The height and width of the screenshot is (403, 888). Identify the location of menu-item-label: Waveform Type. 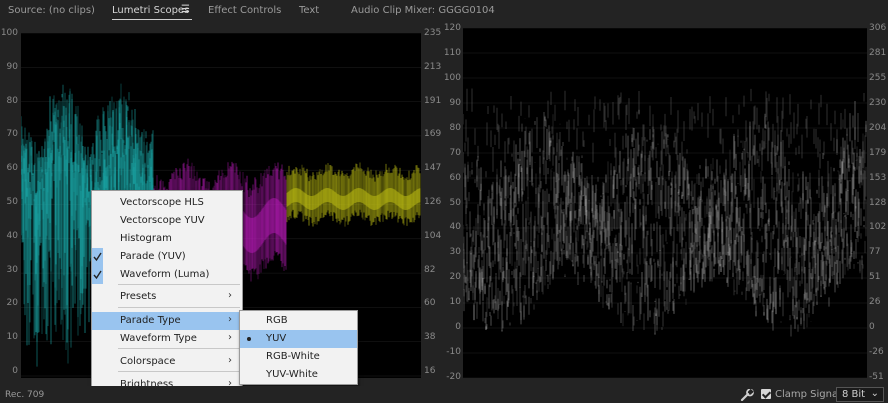
(158, 338).